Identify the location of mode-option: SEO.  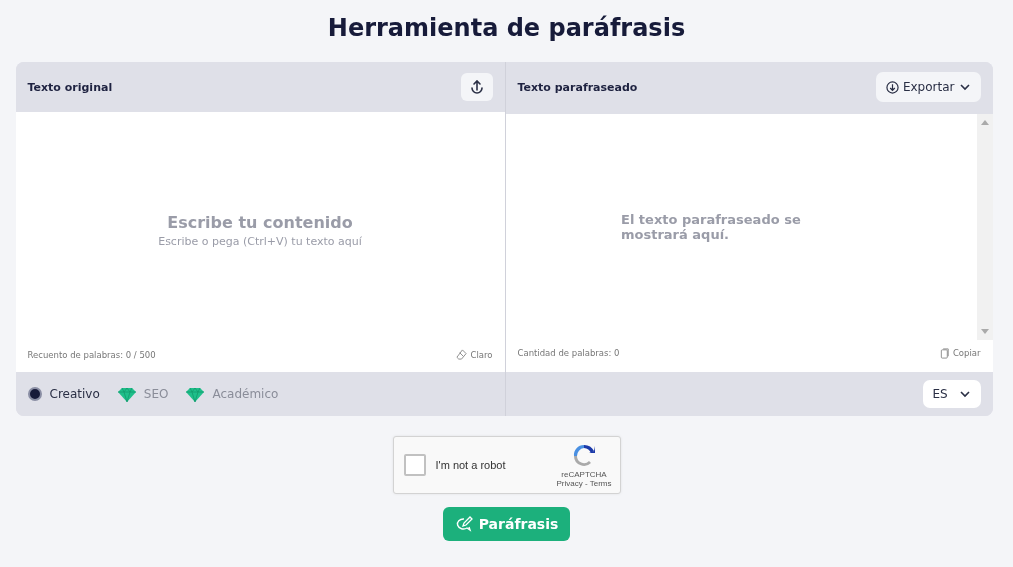
(143, 394).